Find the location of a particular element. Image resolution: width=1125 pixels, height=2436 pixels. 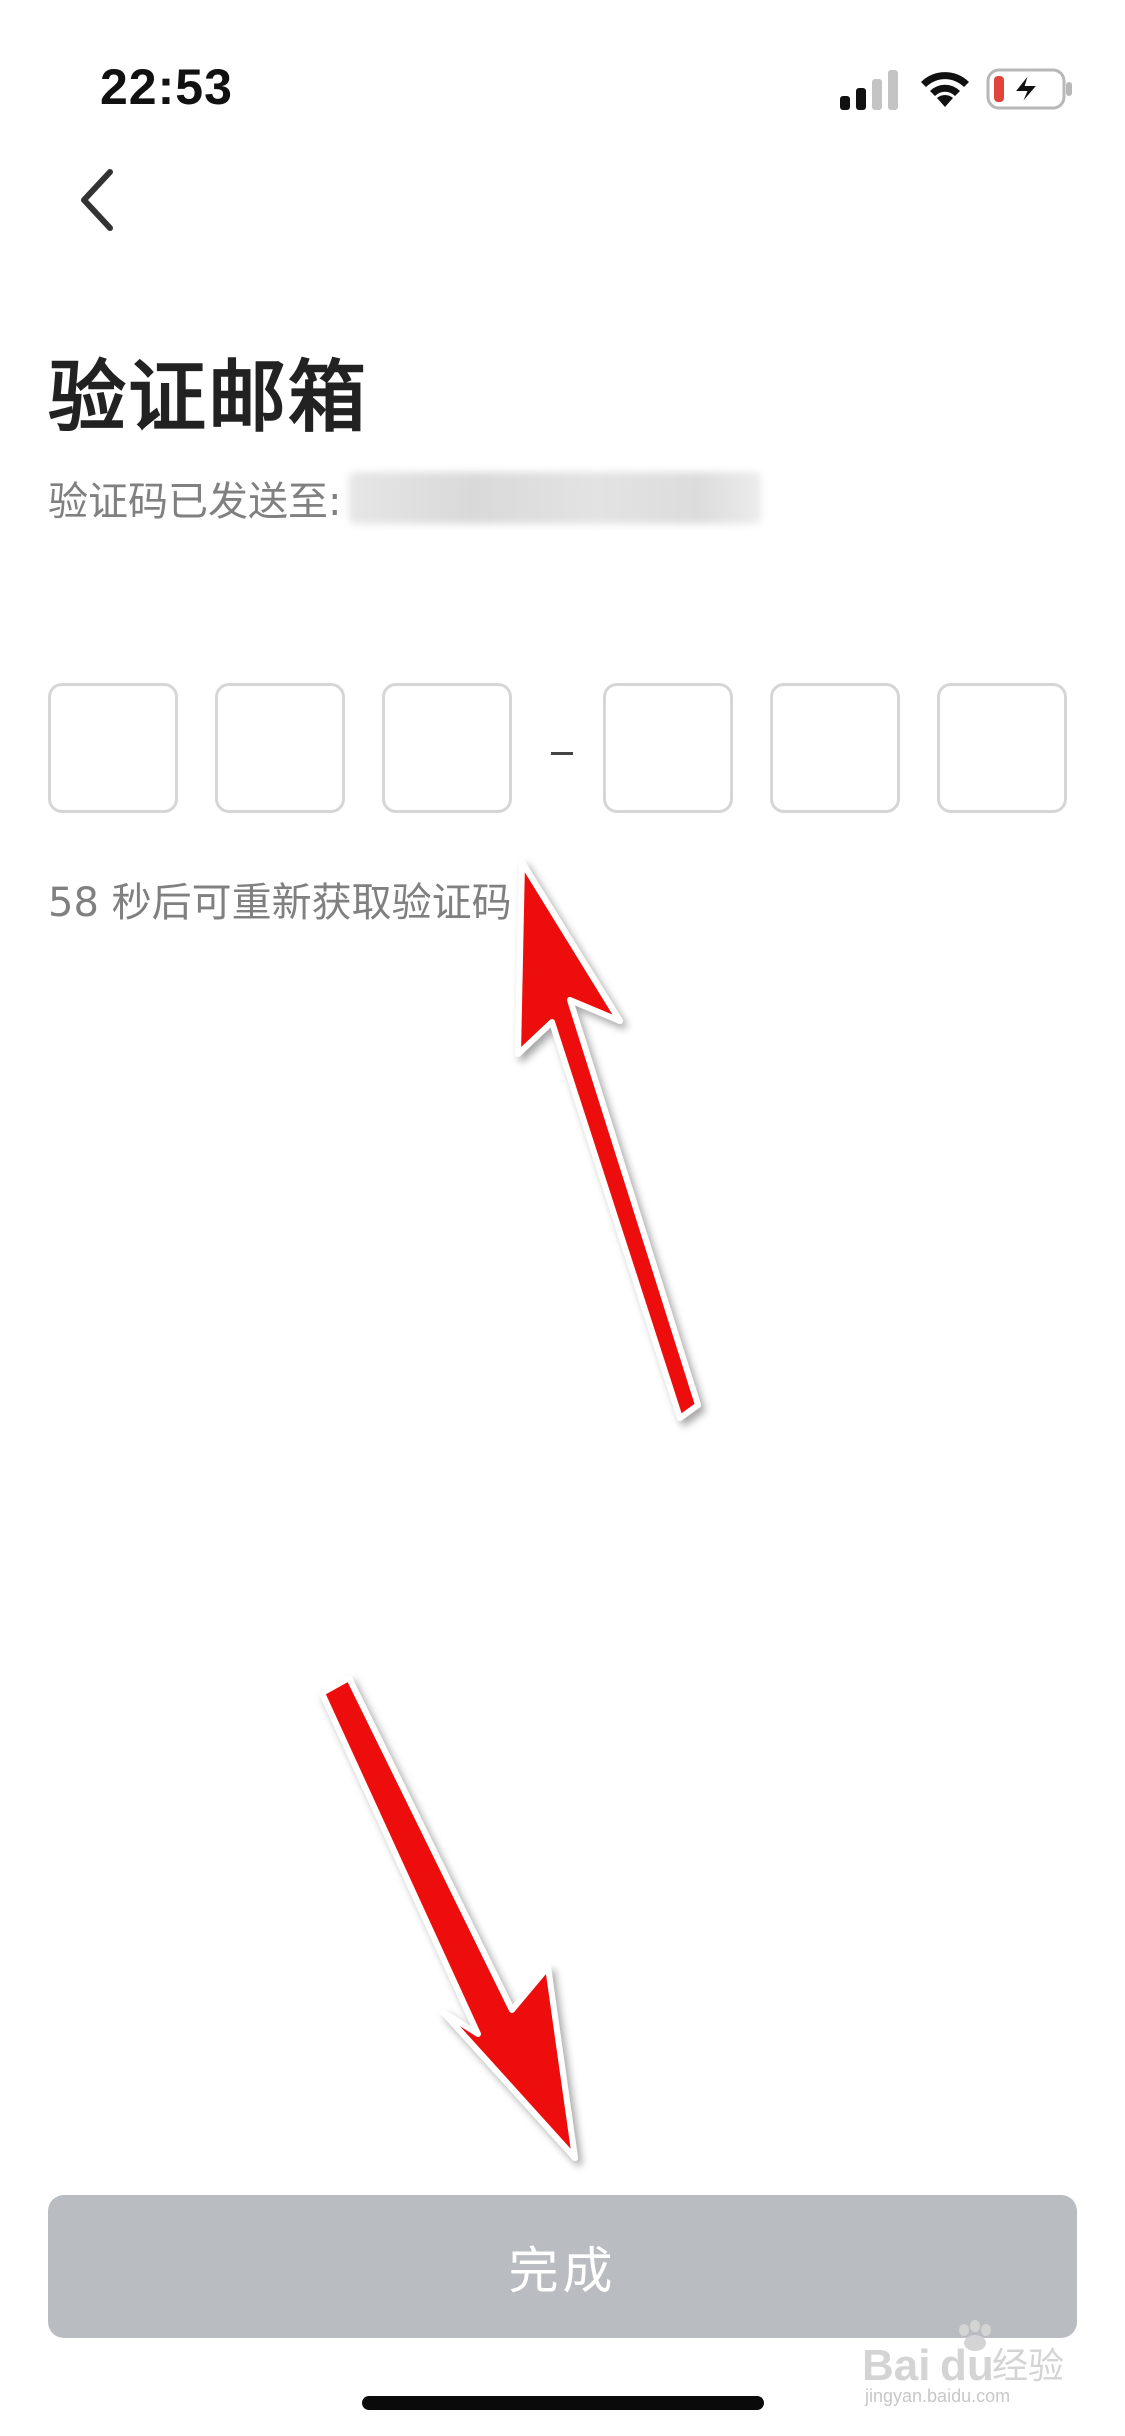

wifi-icon is located at coordinates (945, 89).